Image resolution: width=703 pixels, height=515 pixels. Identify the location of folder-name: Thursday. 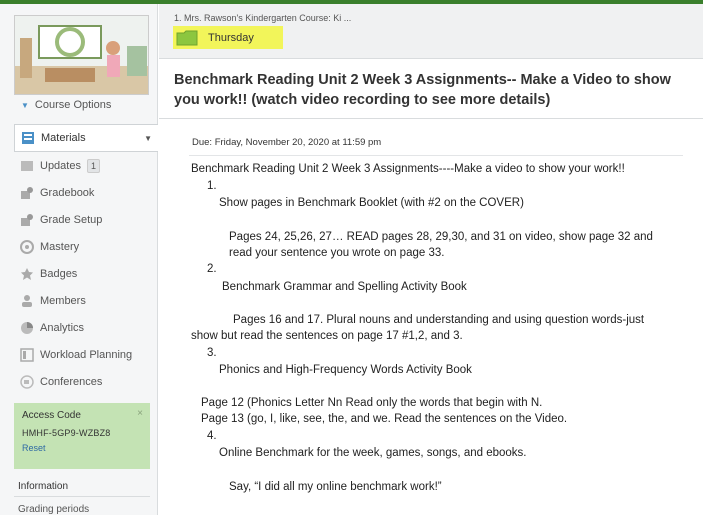
(231, 37).